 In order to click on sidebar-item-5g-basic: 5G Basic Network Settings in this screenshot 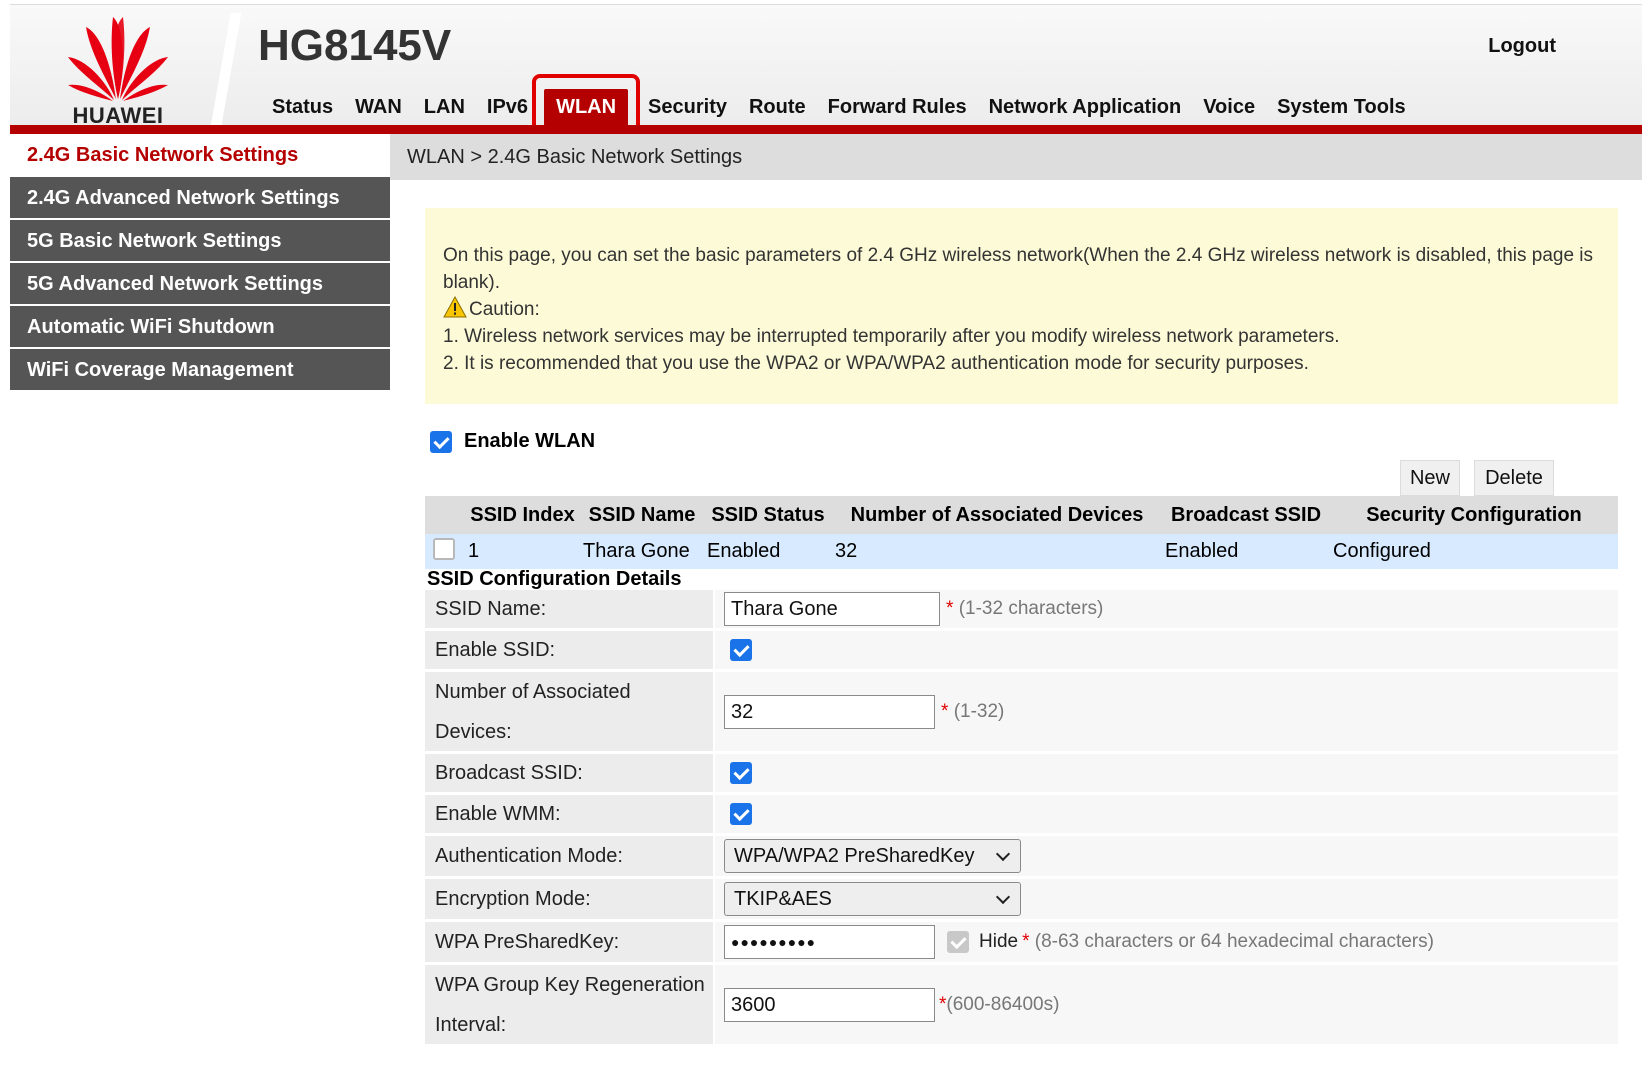, I will do `click(200, 241)`.